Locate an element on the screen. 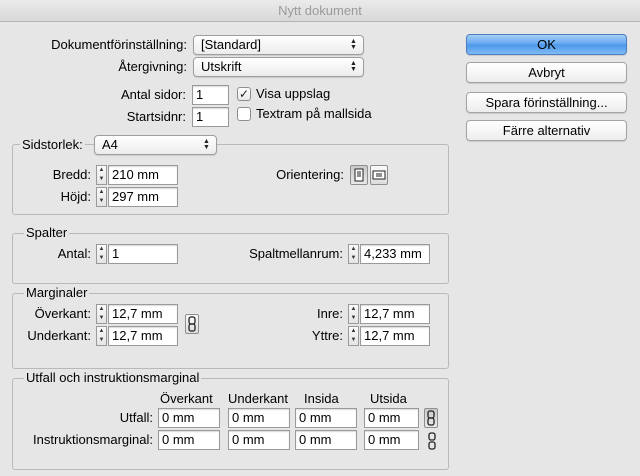  column-count-stepper: ▲ ▼ is located at coordinates (101, 254).